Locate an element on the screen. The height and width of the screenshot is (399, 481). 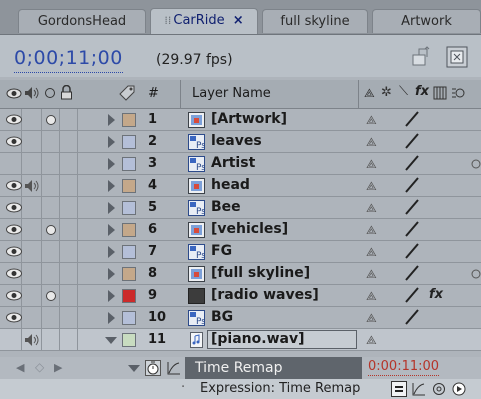
quality-icon: ⟍ is located at coordinates (403, 91).